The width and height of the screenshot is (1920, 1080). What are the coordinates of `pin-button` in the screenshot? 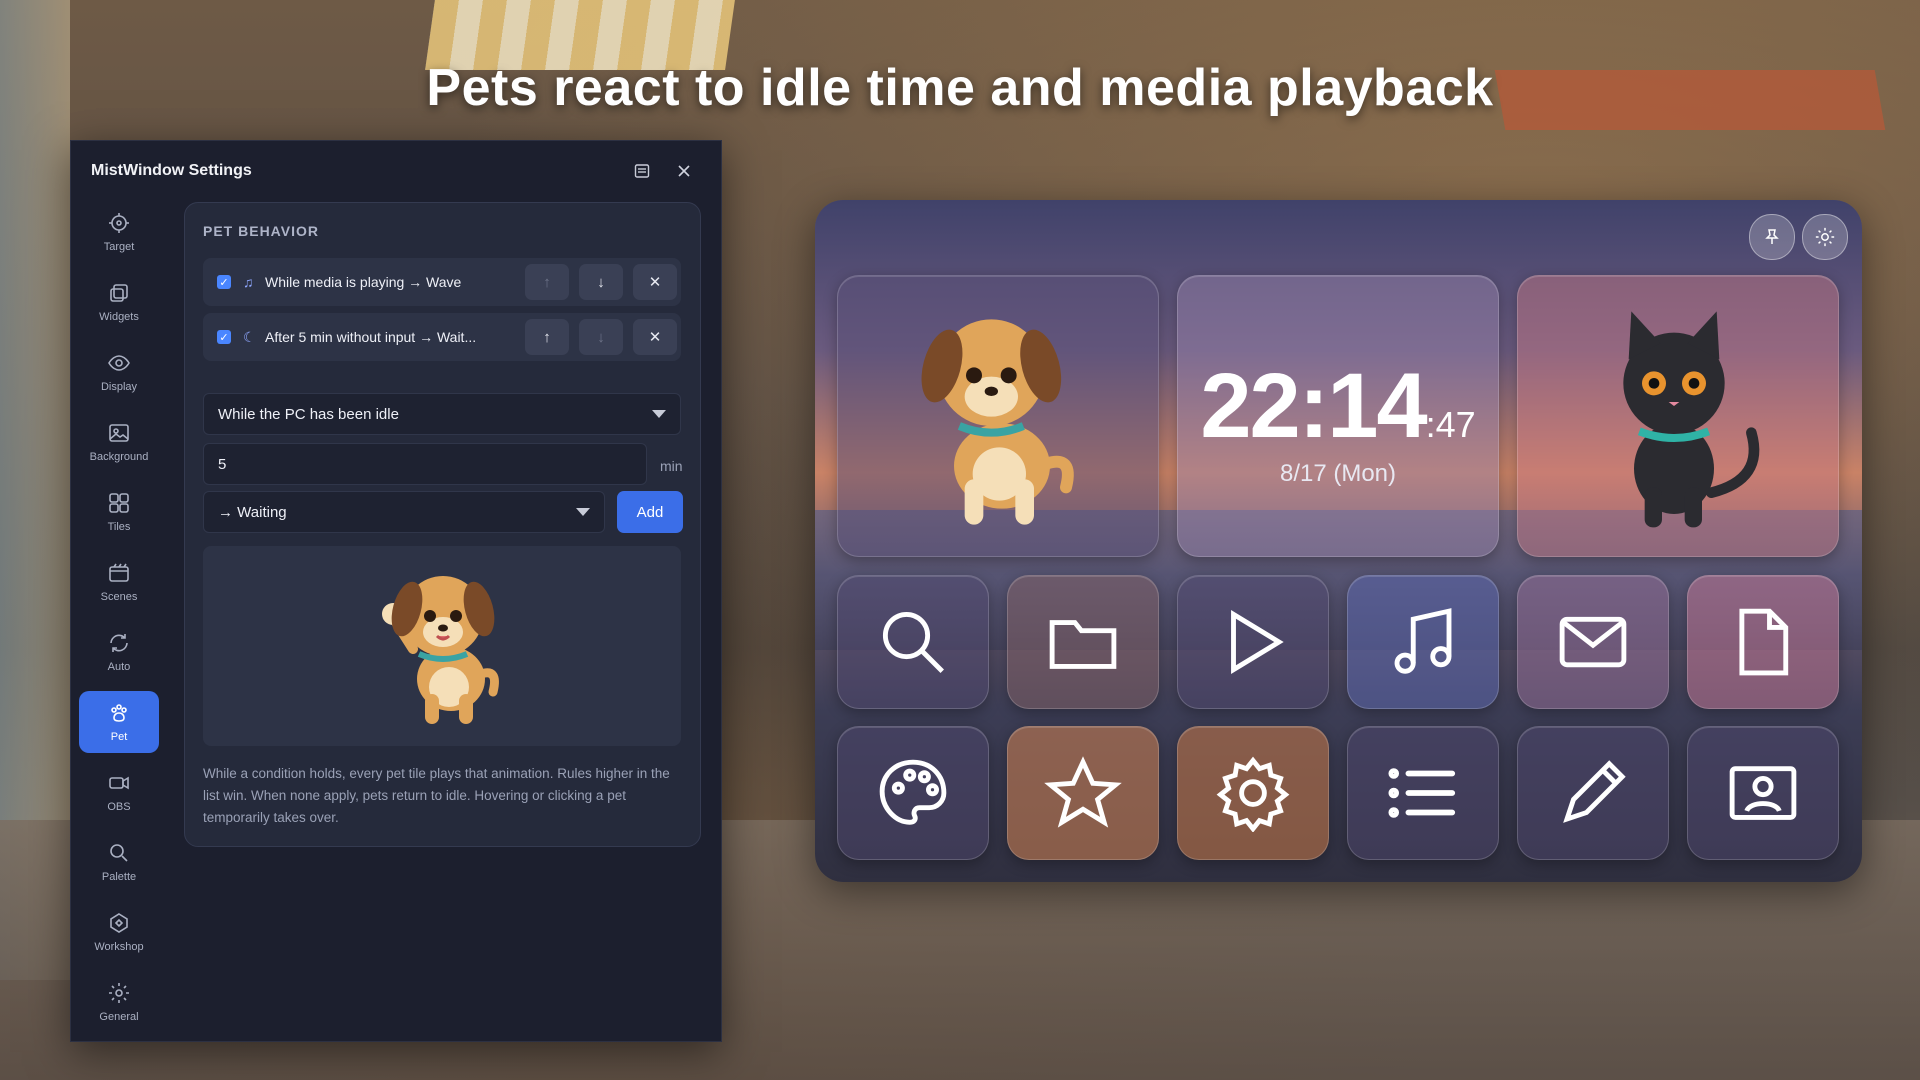 It's located at (1772, 237).